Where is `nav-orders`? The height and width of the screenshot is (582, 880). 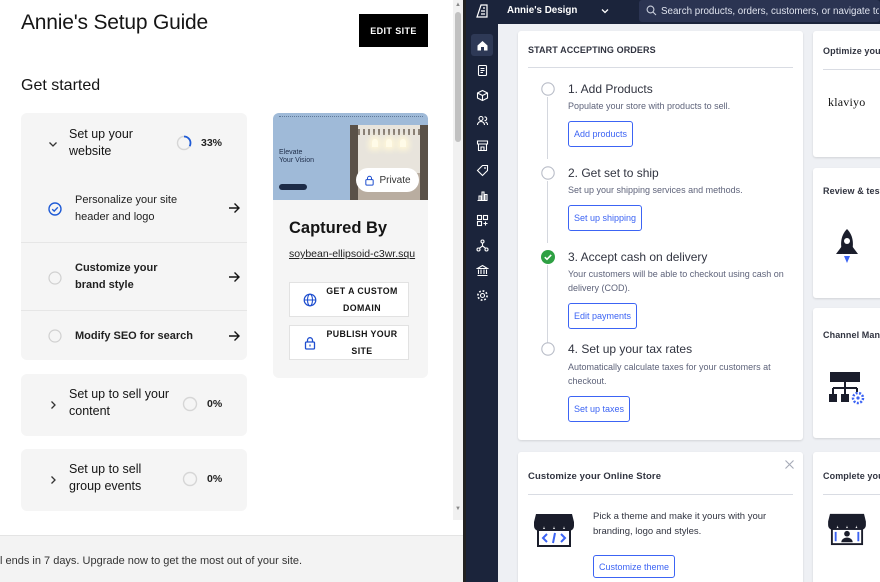
nav-orders is located at coordinates (482, 70).